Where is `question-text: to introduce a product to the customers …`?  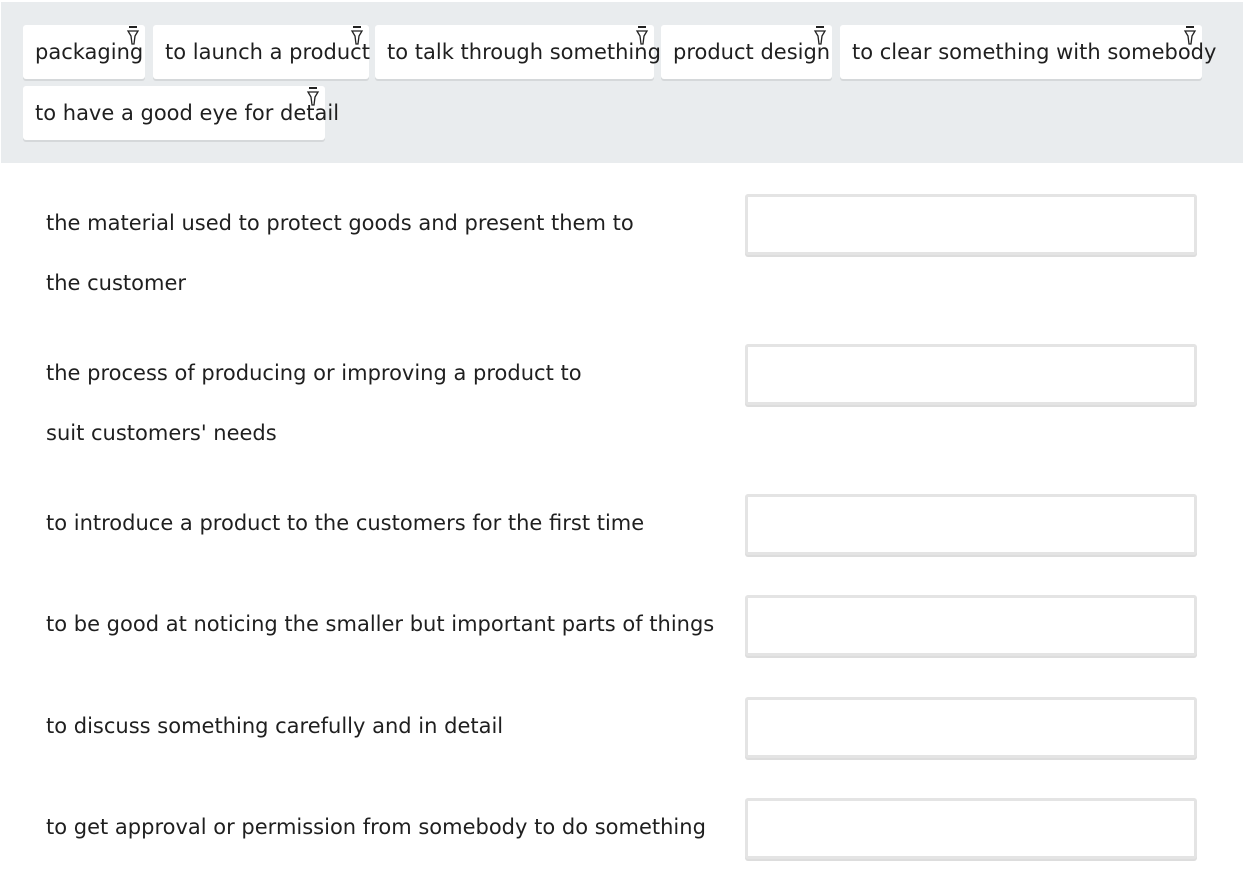
question-text: to introduce a product to the customers … is located at coordinates (345, 523).